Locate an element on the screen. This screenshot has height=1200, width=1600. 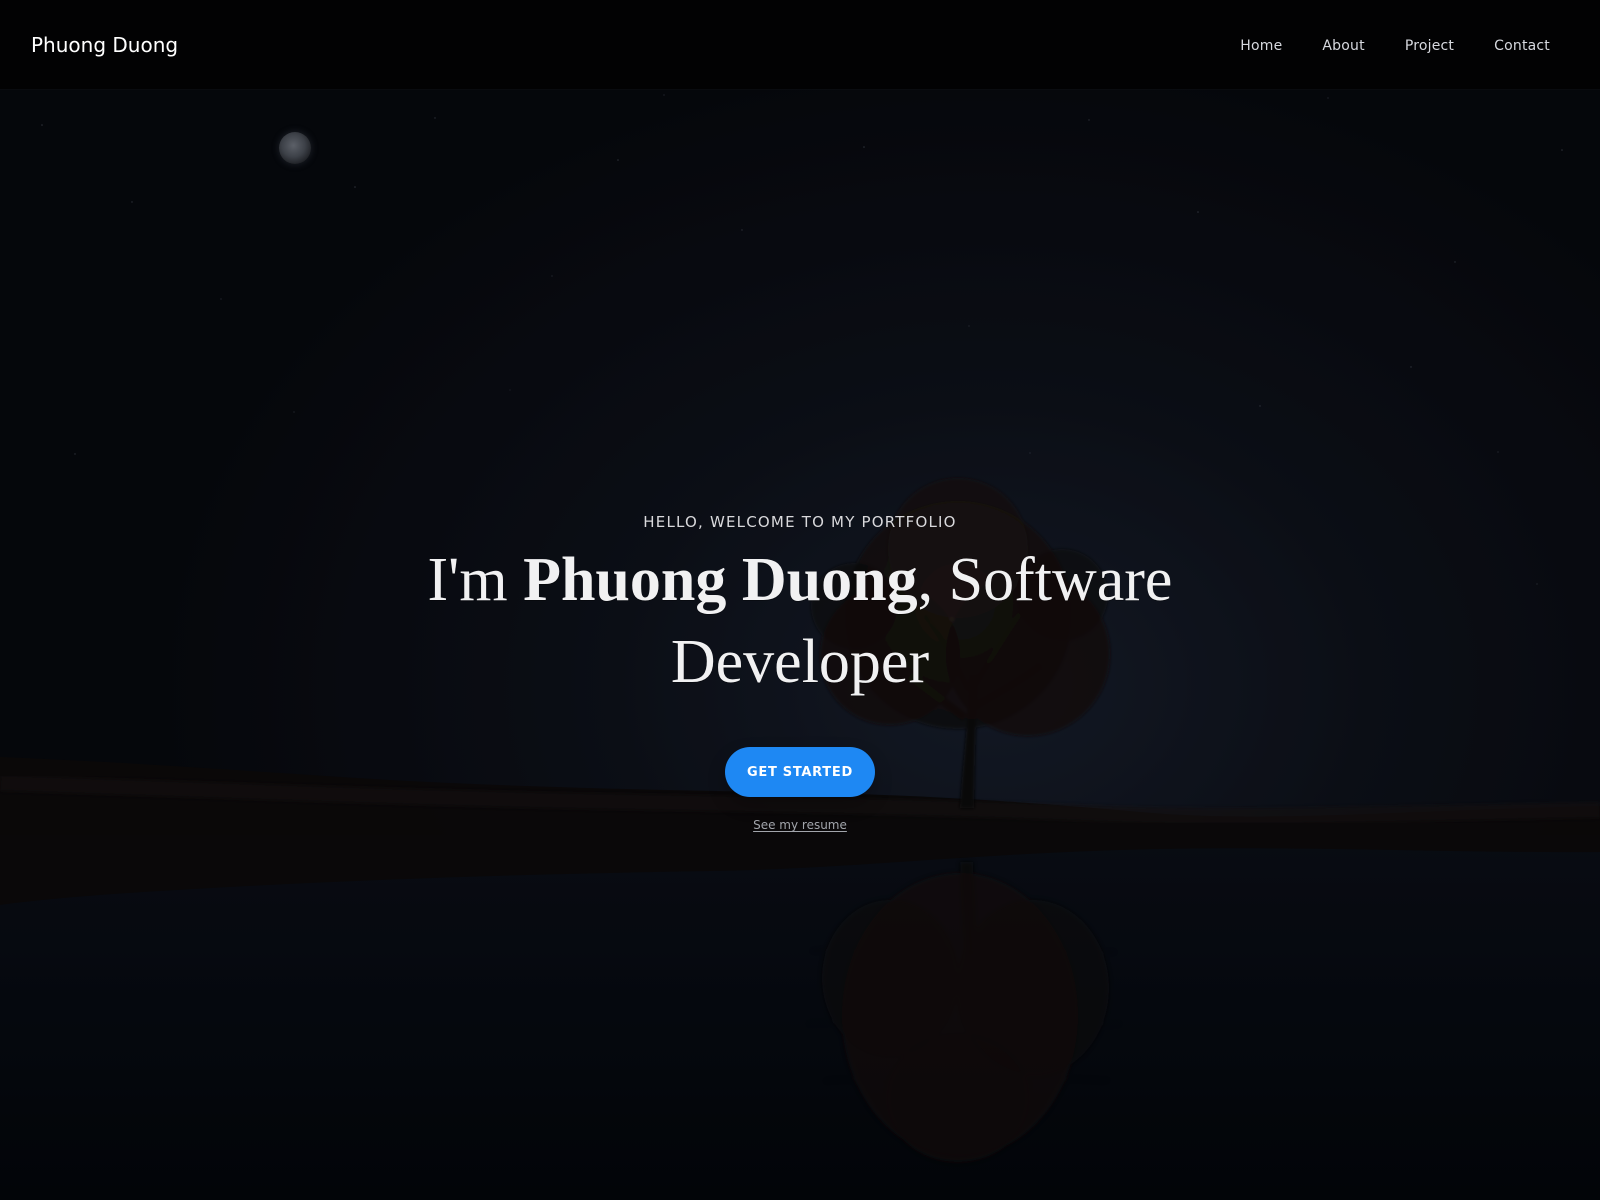
hero-headline: I'm Phuong Duong, Software Developer is located at coordinates (800, 621).